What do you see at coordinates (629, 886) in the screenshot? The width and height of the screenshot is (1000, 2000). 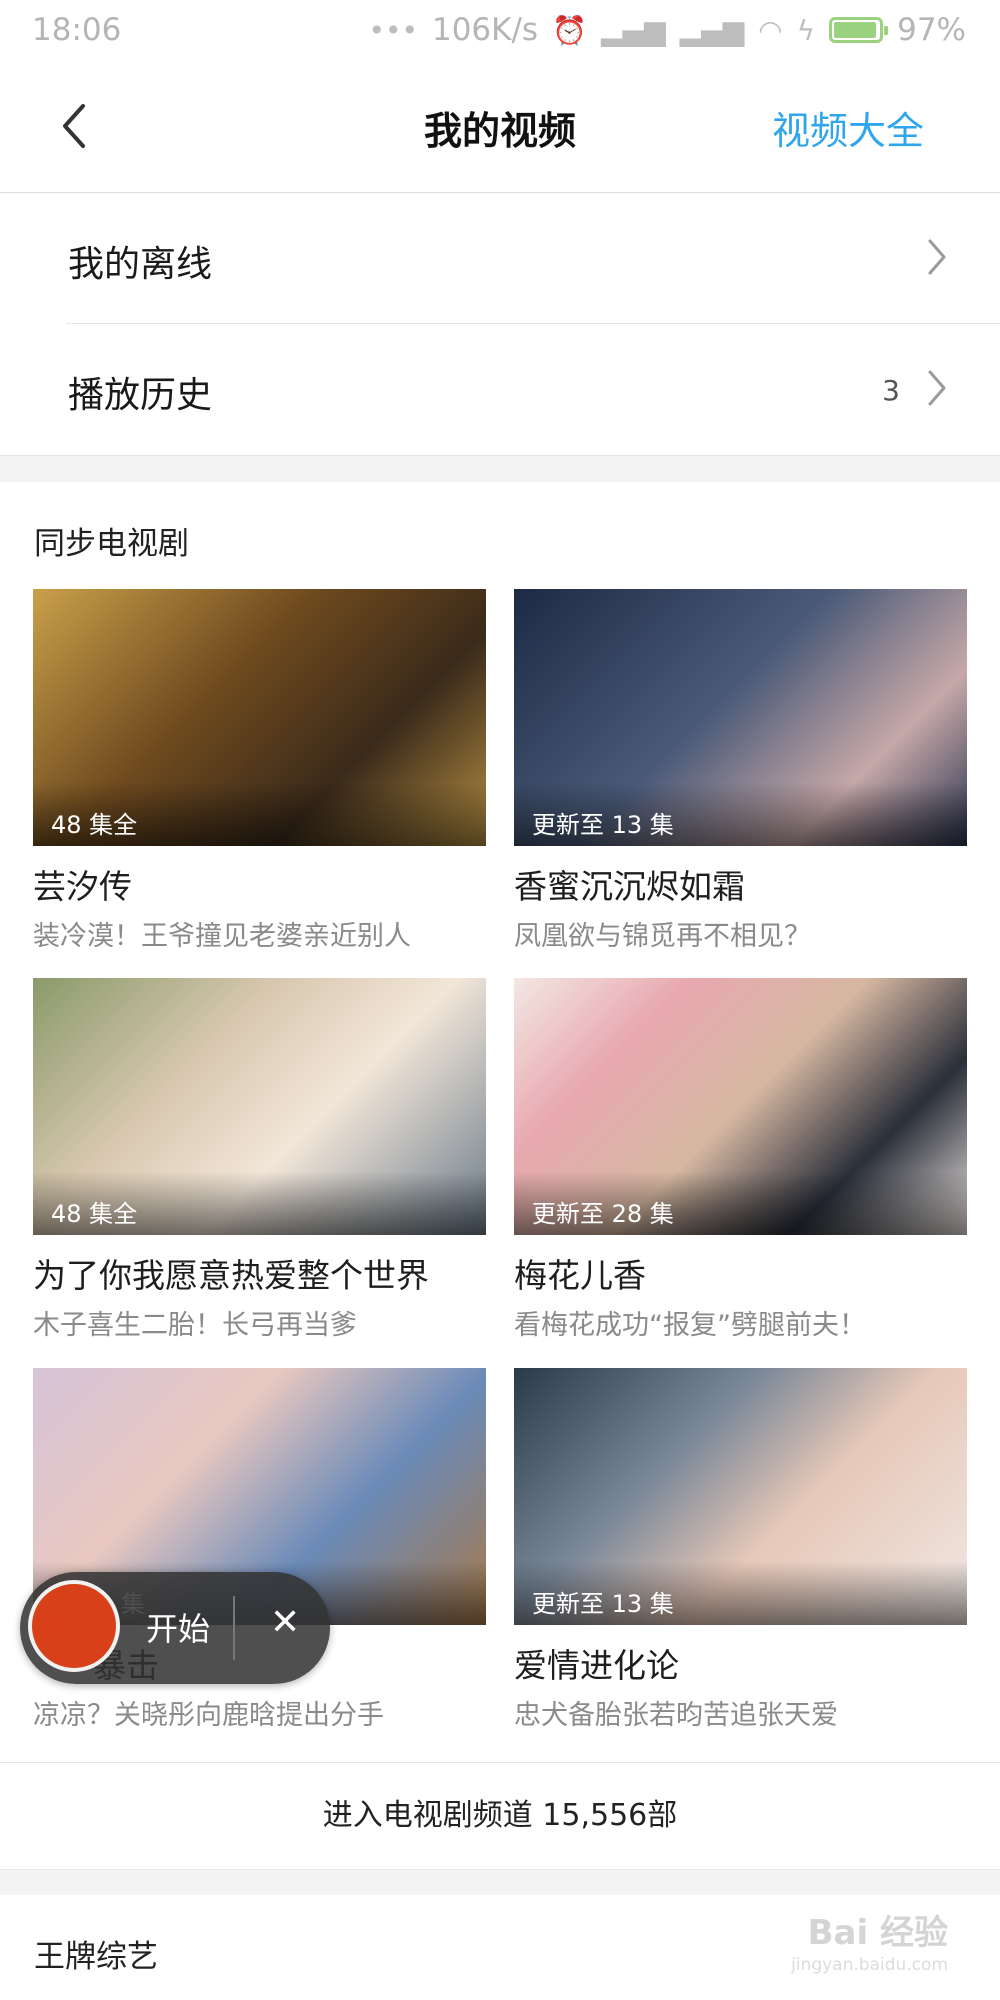 I see `drama-title: 香蜜沉沉烬如霜` at bounding box center [629, 886].